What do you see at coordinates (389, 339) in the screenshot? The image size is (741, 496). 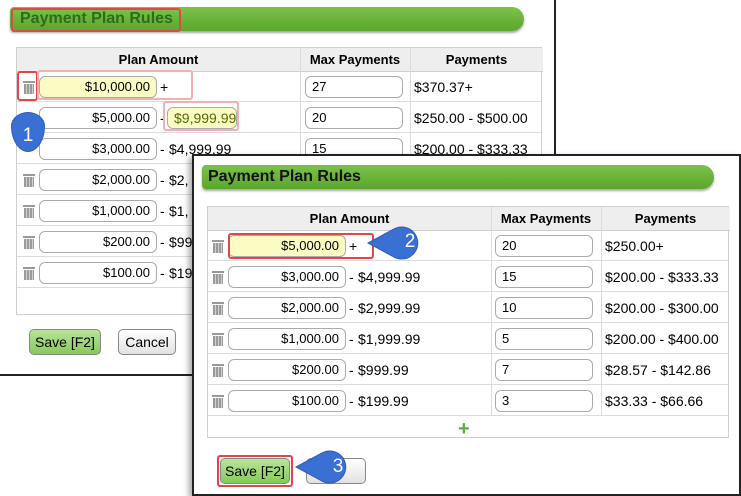 I see `plan-amount-to-text: $1,999.99` at bounding box center [389, 339].